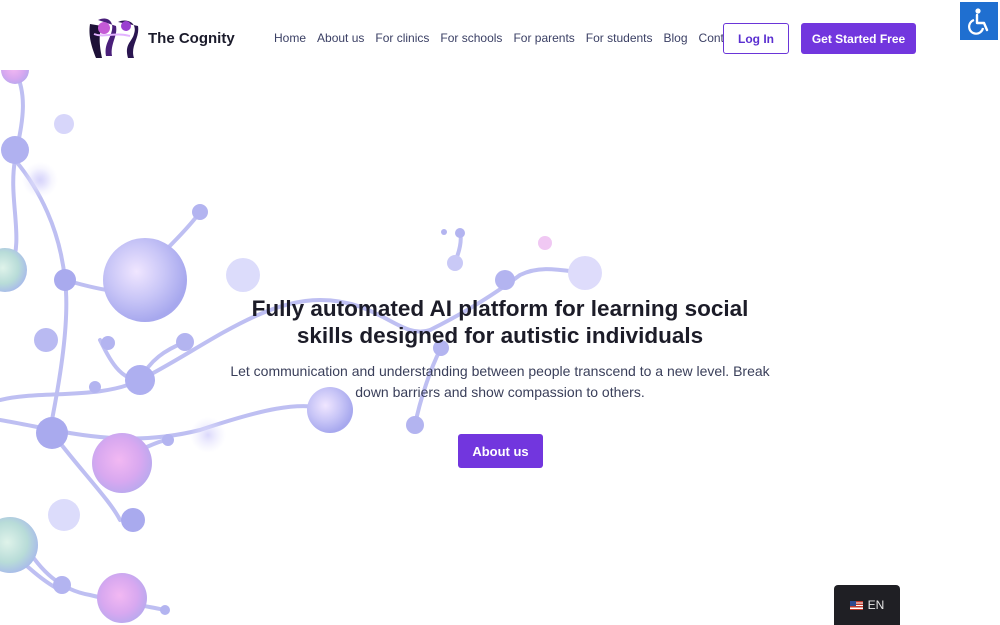  Describe the element at coordinates (500, 451) in the screenshot. I see `about-us-button: About us` at that location.